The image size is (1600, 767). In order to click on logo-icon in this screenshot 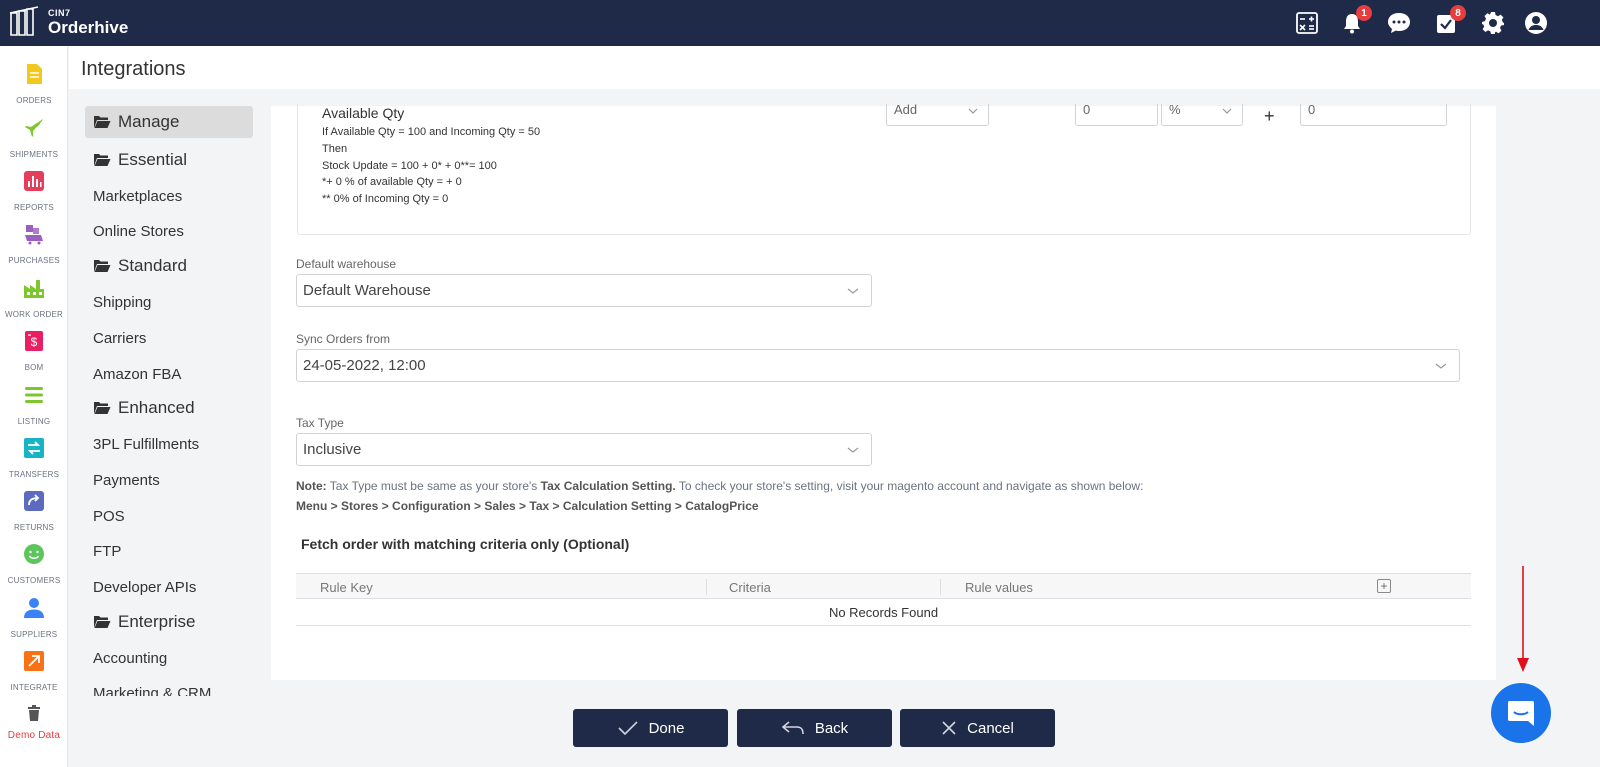, I will do `click(24, 21)`.